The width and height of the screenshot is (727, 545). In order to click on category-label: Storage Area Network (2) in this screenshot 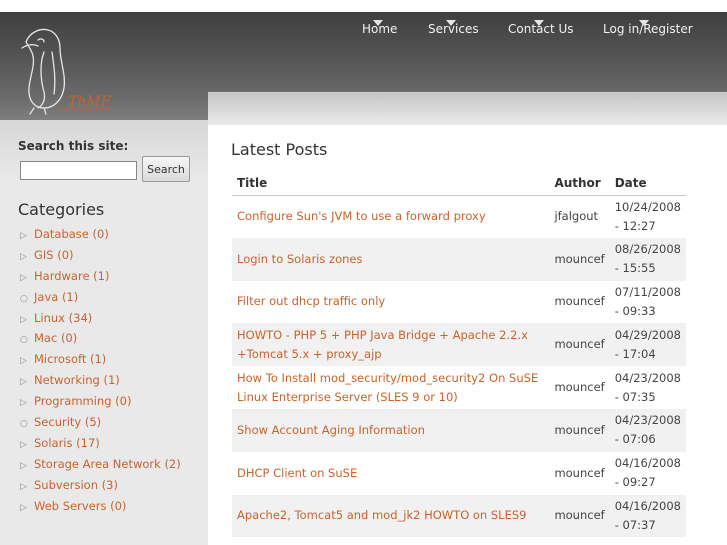, I will do `click(107, 463)`.